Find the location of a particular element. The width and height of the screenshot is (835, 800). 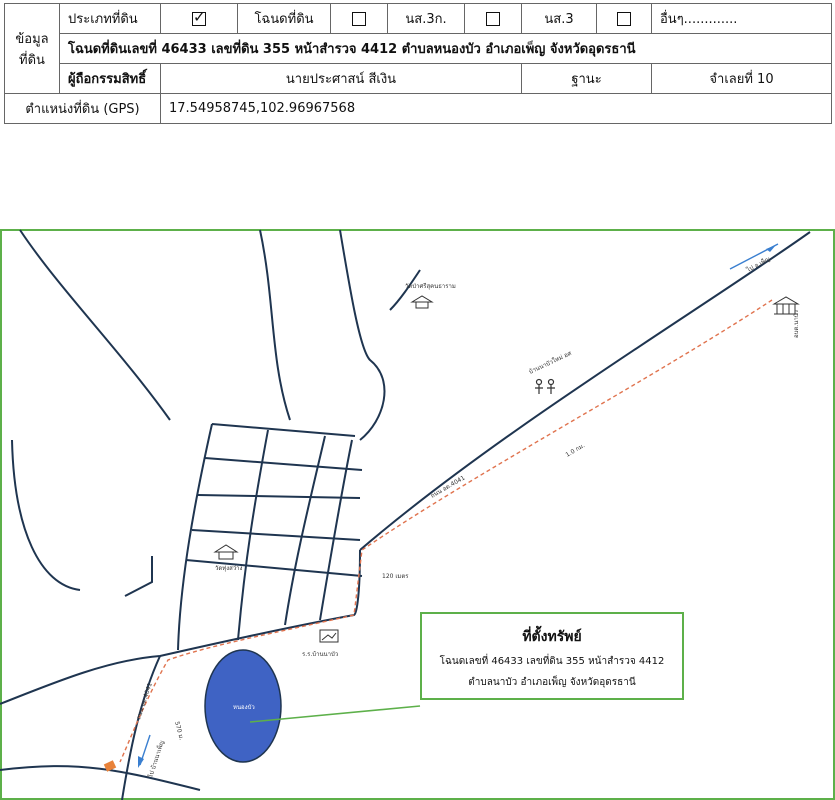

temple-top-icon is located at coordinates (422, 302).